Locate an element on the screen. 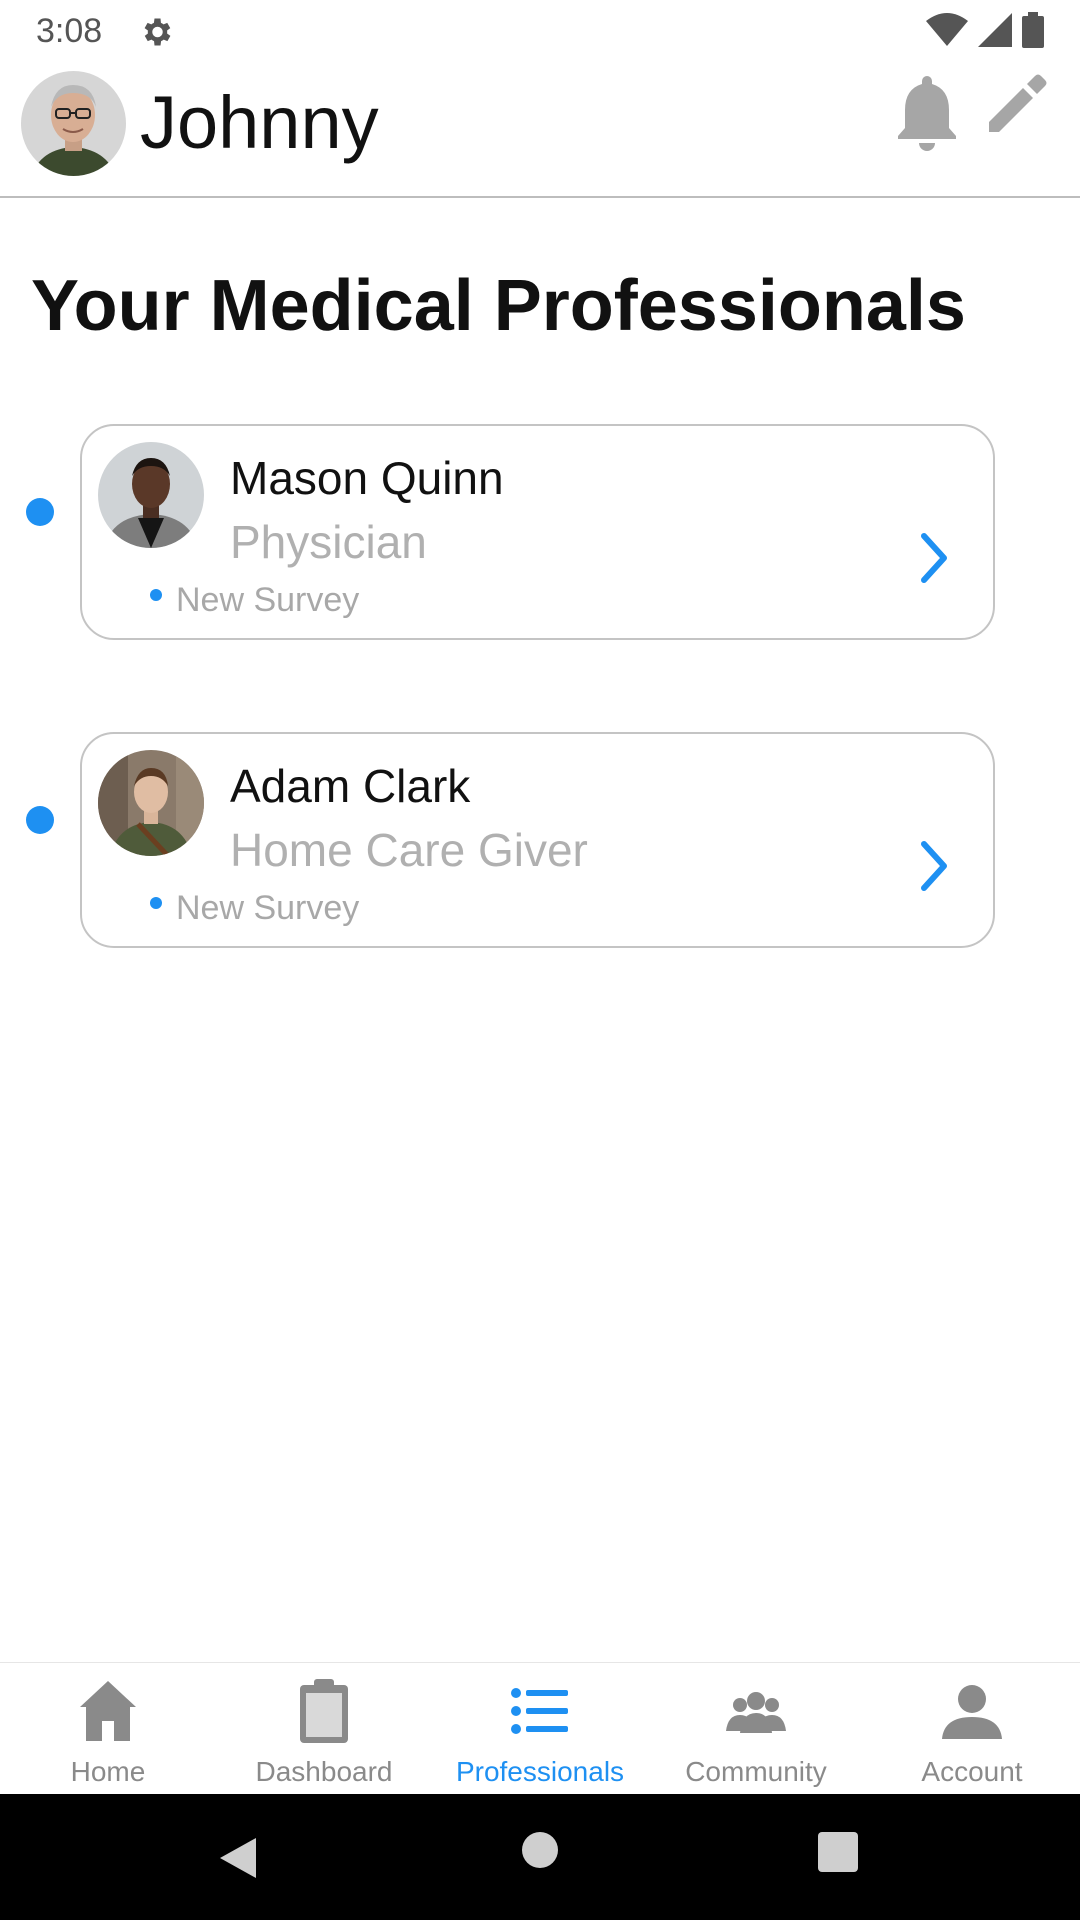 The image size is (1080, 1920). professional-role: Home Care Giver is located at coordinates (409, 850).